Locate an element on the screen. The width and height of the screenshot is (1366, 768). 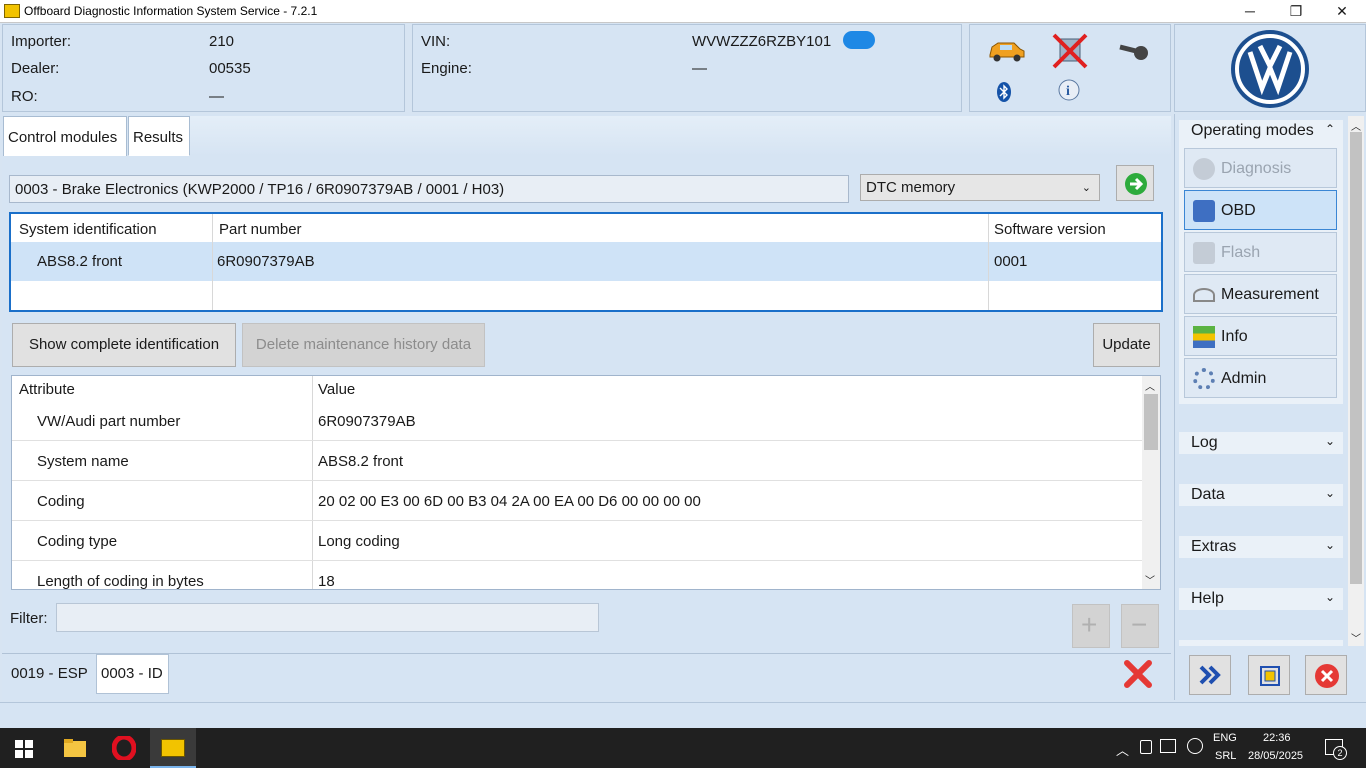
column-divider is located at coordinates (212, 262).